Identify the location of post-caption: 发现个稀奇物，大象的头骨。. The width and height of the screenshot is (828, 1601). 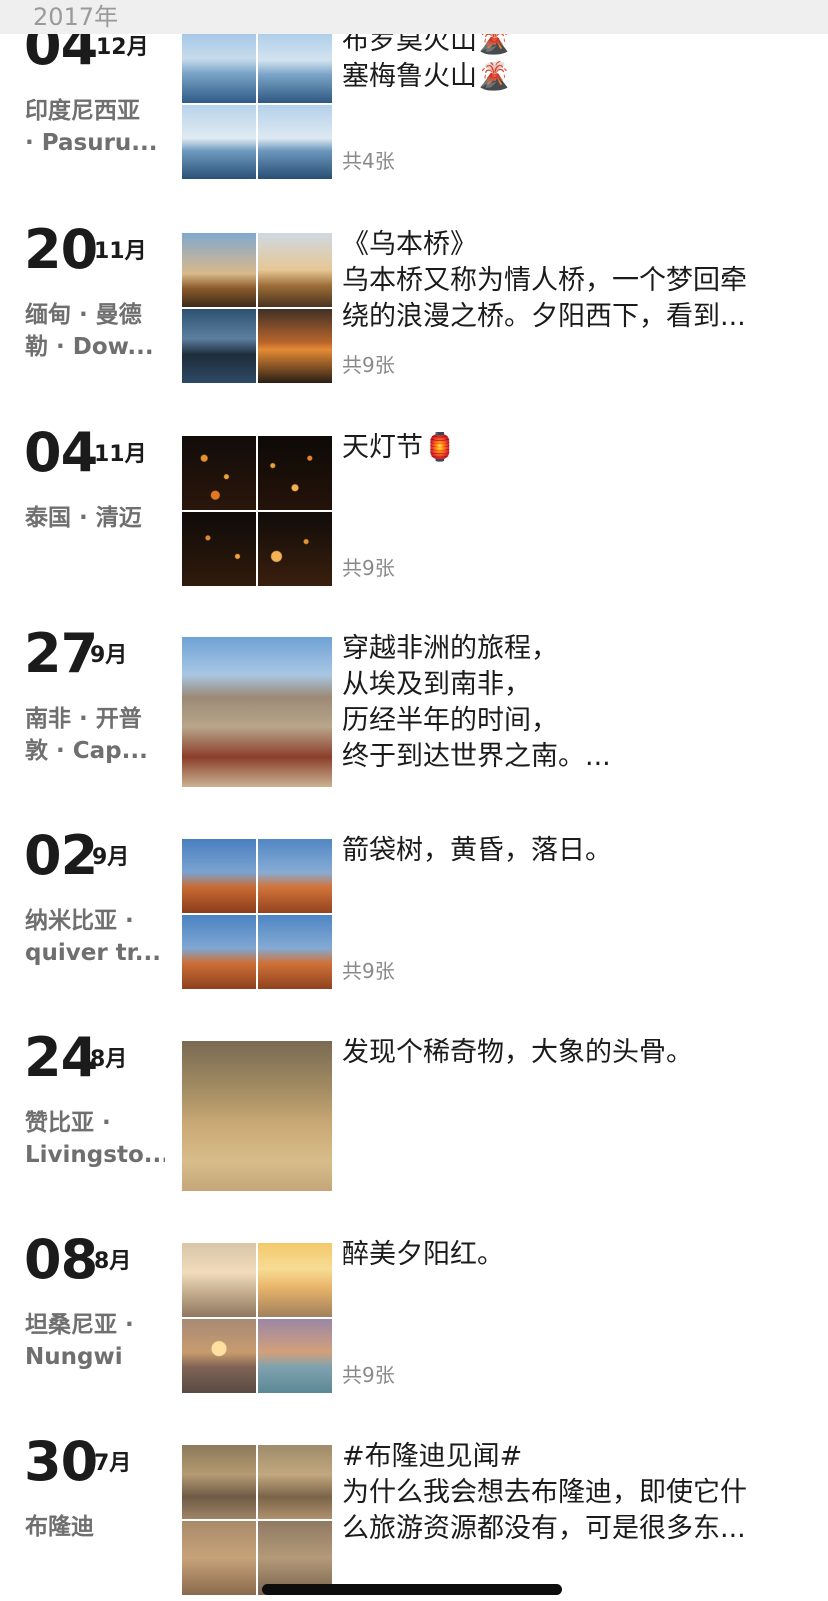
(517, 1052).